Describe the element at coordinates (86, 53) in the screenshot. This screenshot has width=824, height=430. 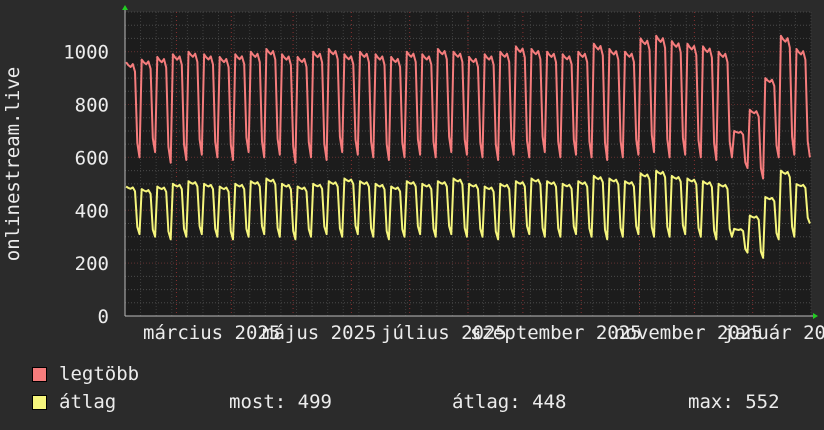
I see `y-tick-label: 1000` at that location.